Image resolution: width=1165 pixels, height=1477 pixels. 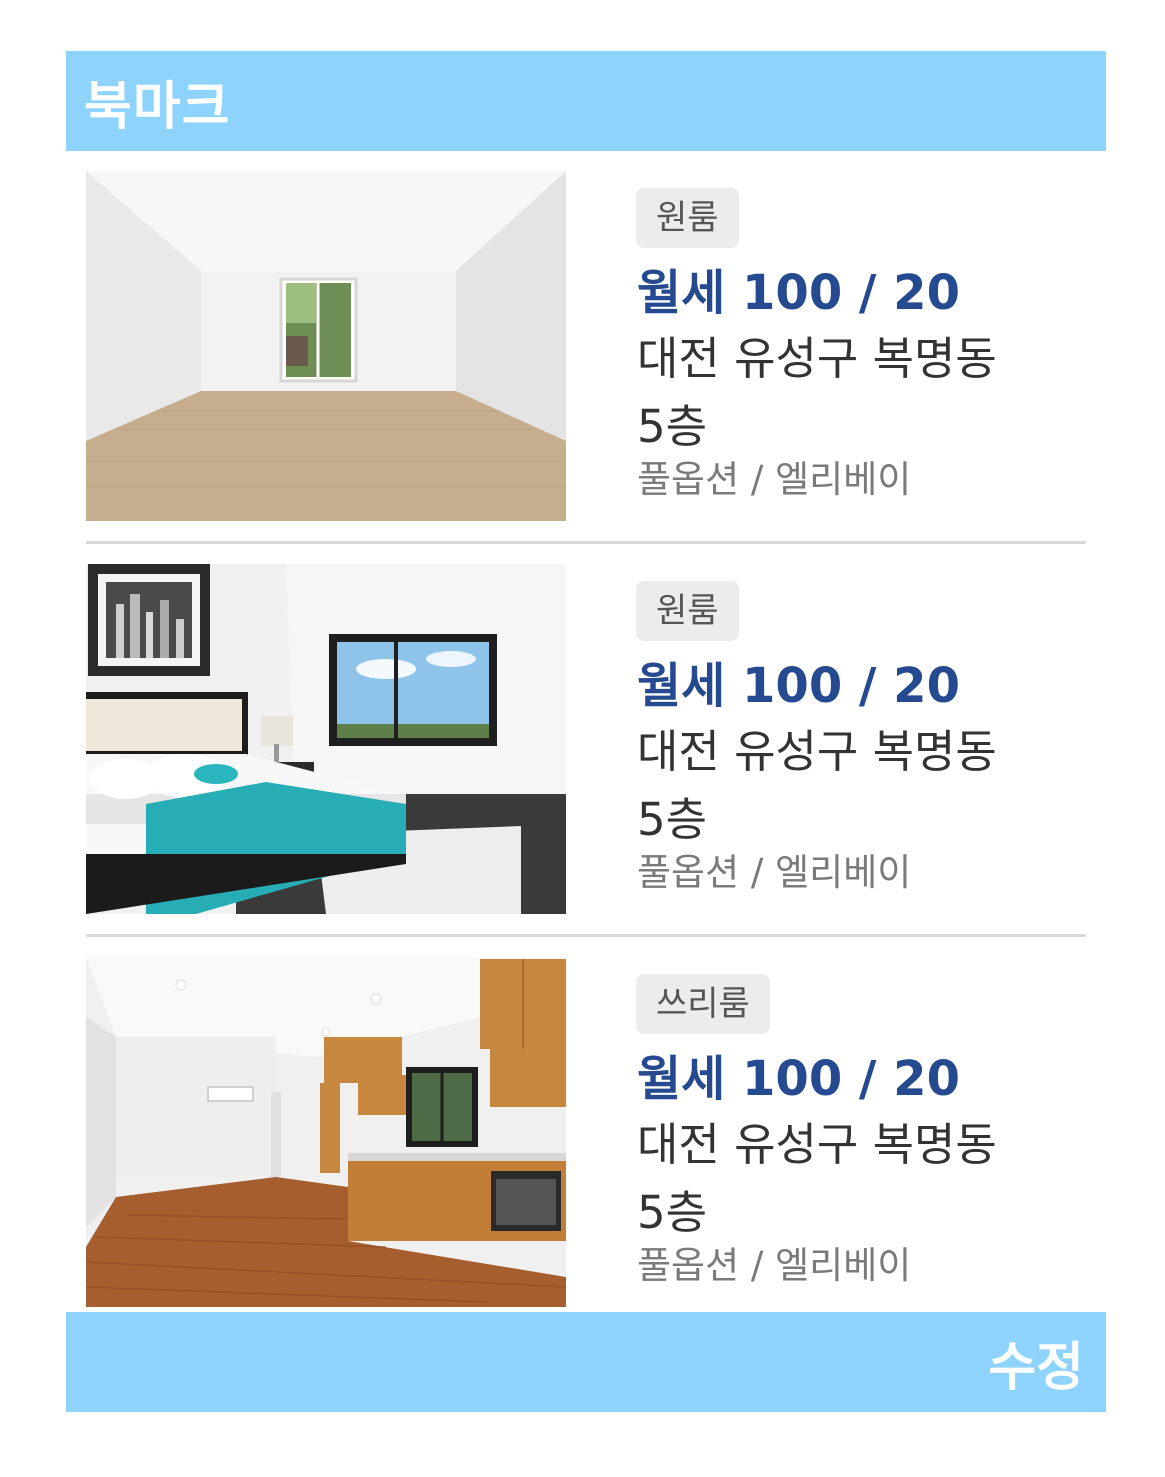 What do you see at coordinates (1036, 1362) in the screenshot?
I see `edit-button: 수정` at bounding box center [1036, 1362].